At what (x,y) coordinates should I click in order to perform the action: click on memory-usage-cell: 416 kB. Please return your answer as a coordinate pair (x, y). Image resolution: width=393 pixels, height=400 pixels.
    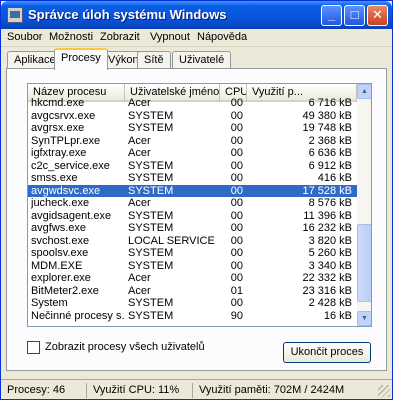
    Looking at the image, I should click on (334, 178).